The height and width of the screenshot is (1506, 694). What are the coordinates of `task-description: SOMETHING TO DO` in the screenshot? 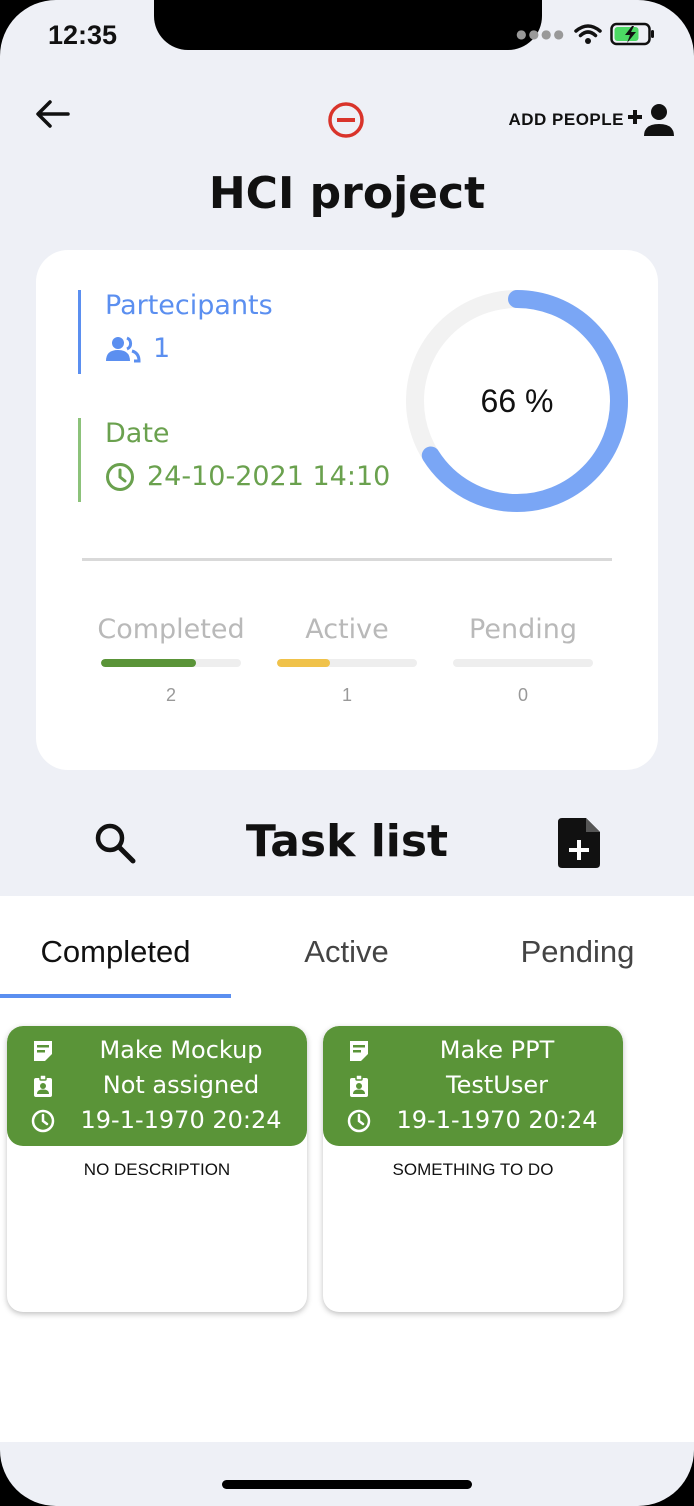 It's located at (473, 1169).